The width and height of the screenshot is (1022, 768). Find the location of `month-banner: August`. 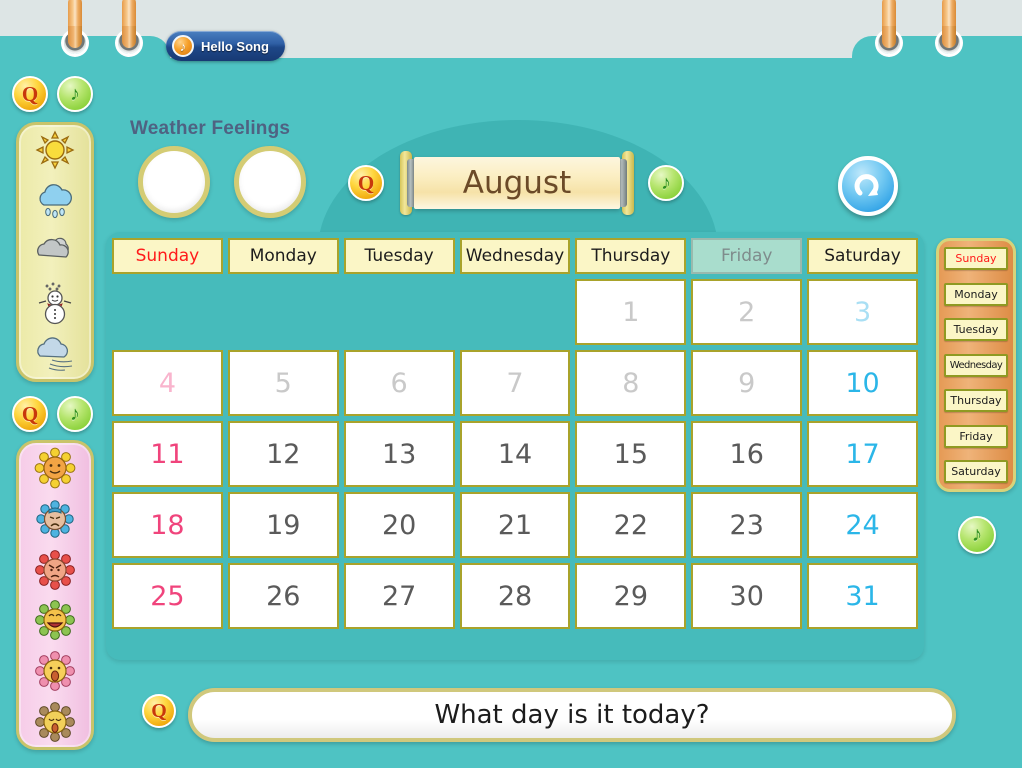

month-banner: August is located at coordinates (517, 183).